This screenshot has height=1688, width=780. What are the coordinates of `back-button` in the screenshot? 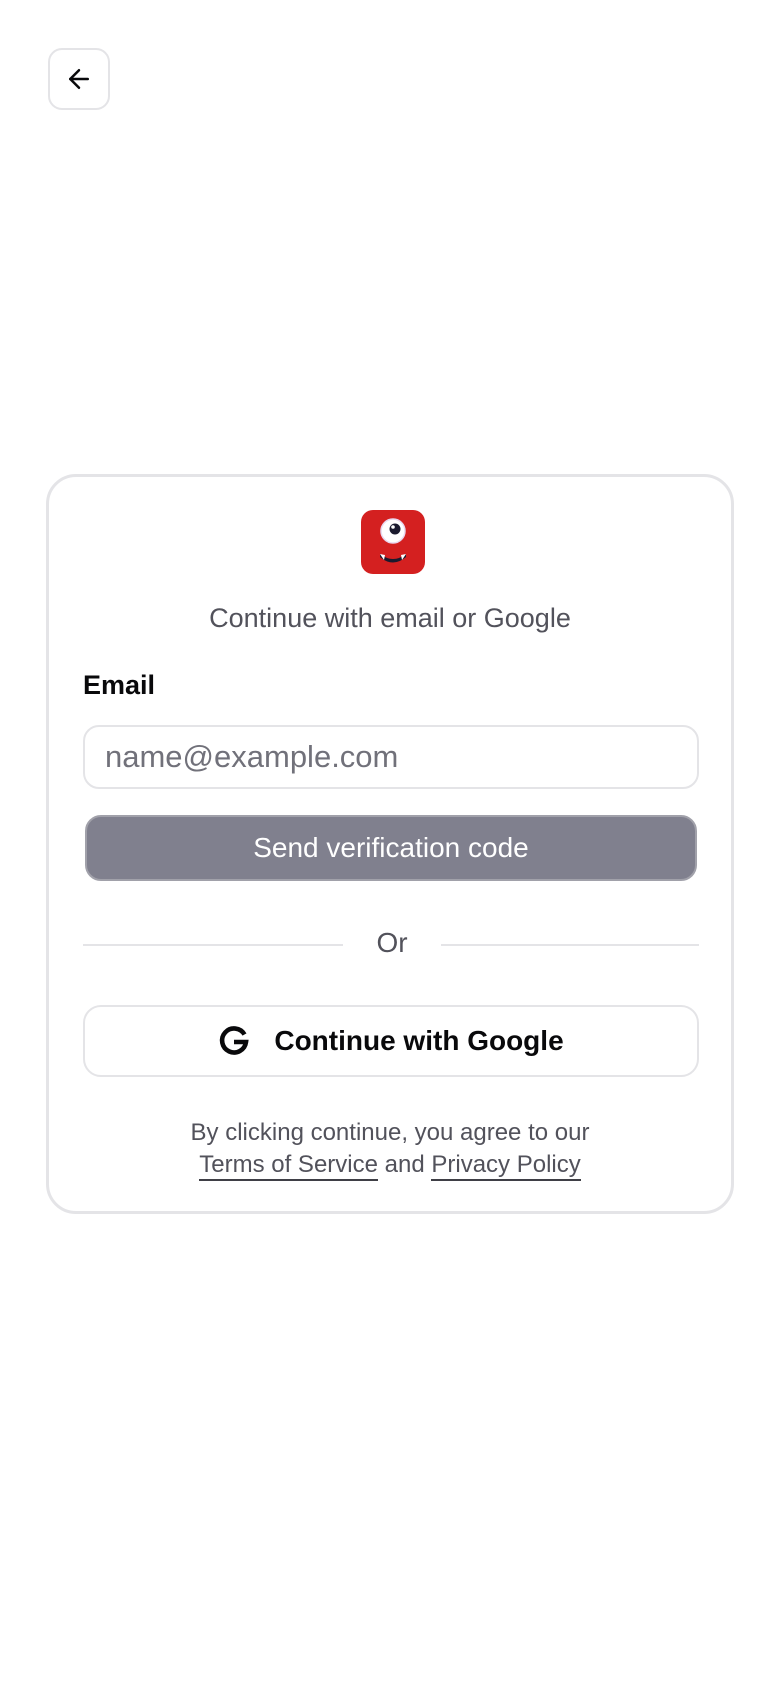 It's located at (79, 79).